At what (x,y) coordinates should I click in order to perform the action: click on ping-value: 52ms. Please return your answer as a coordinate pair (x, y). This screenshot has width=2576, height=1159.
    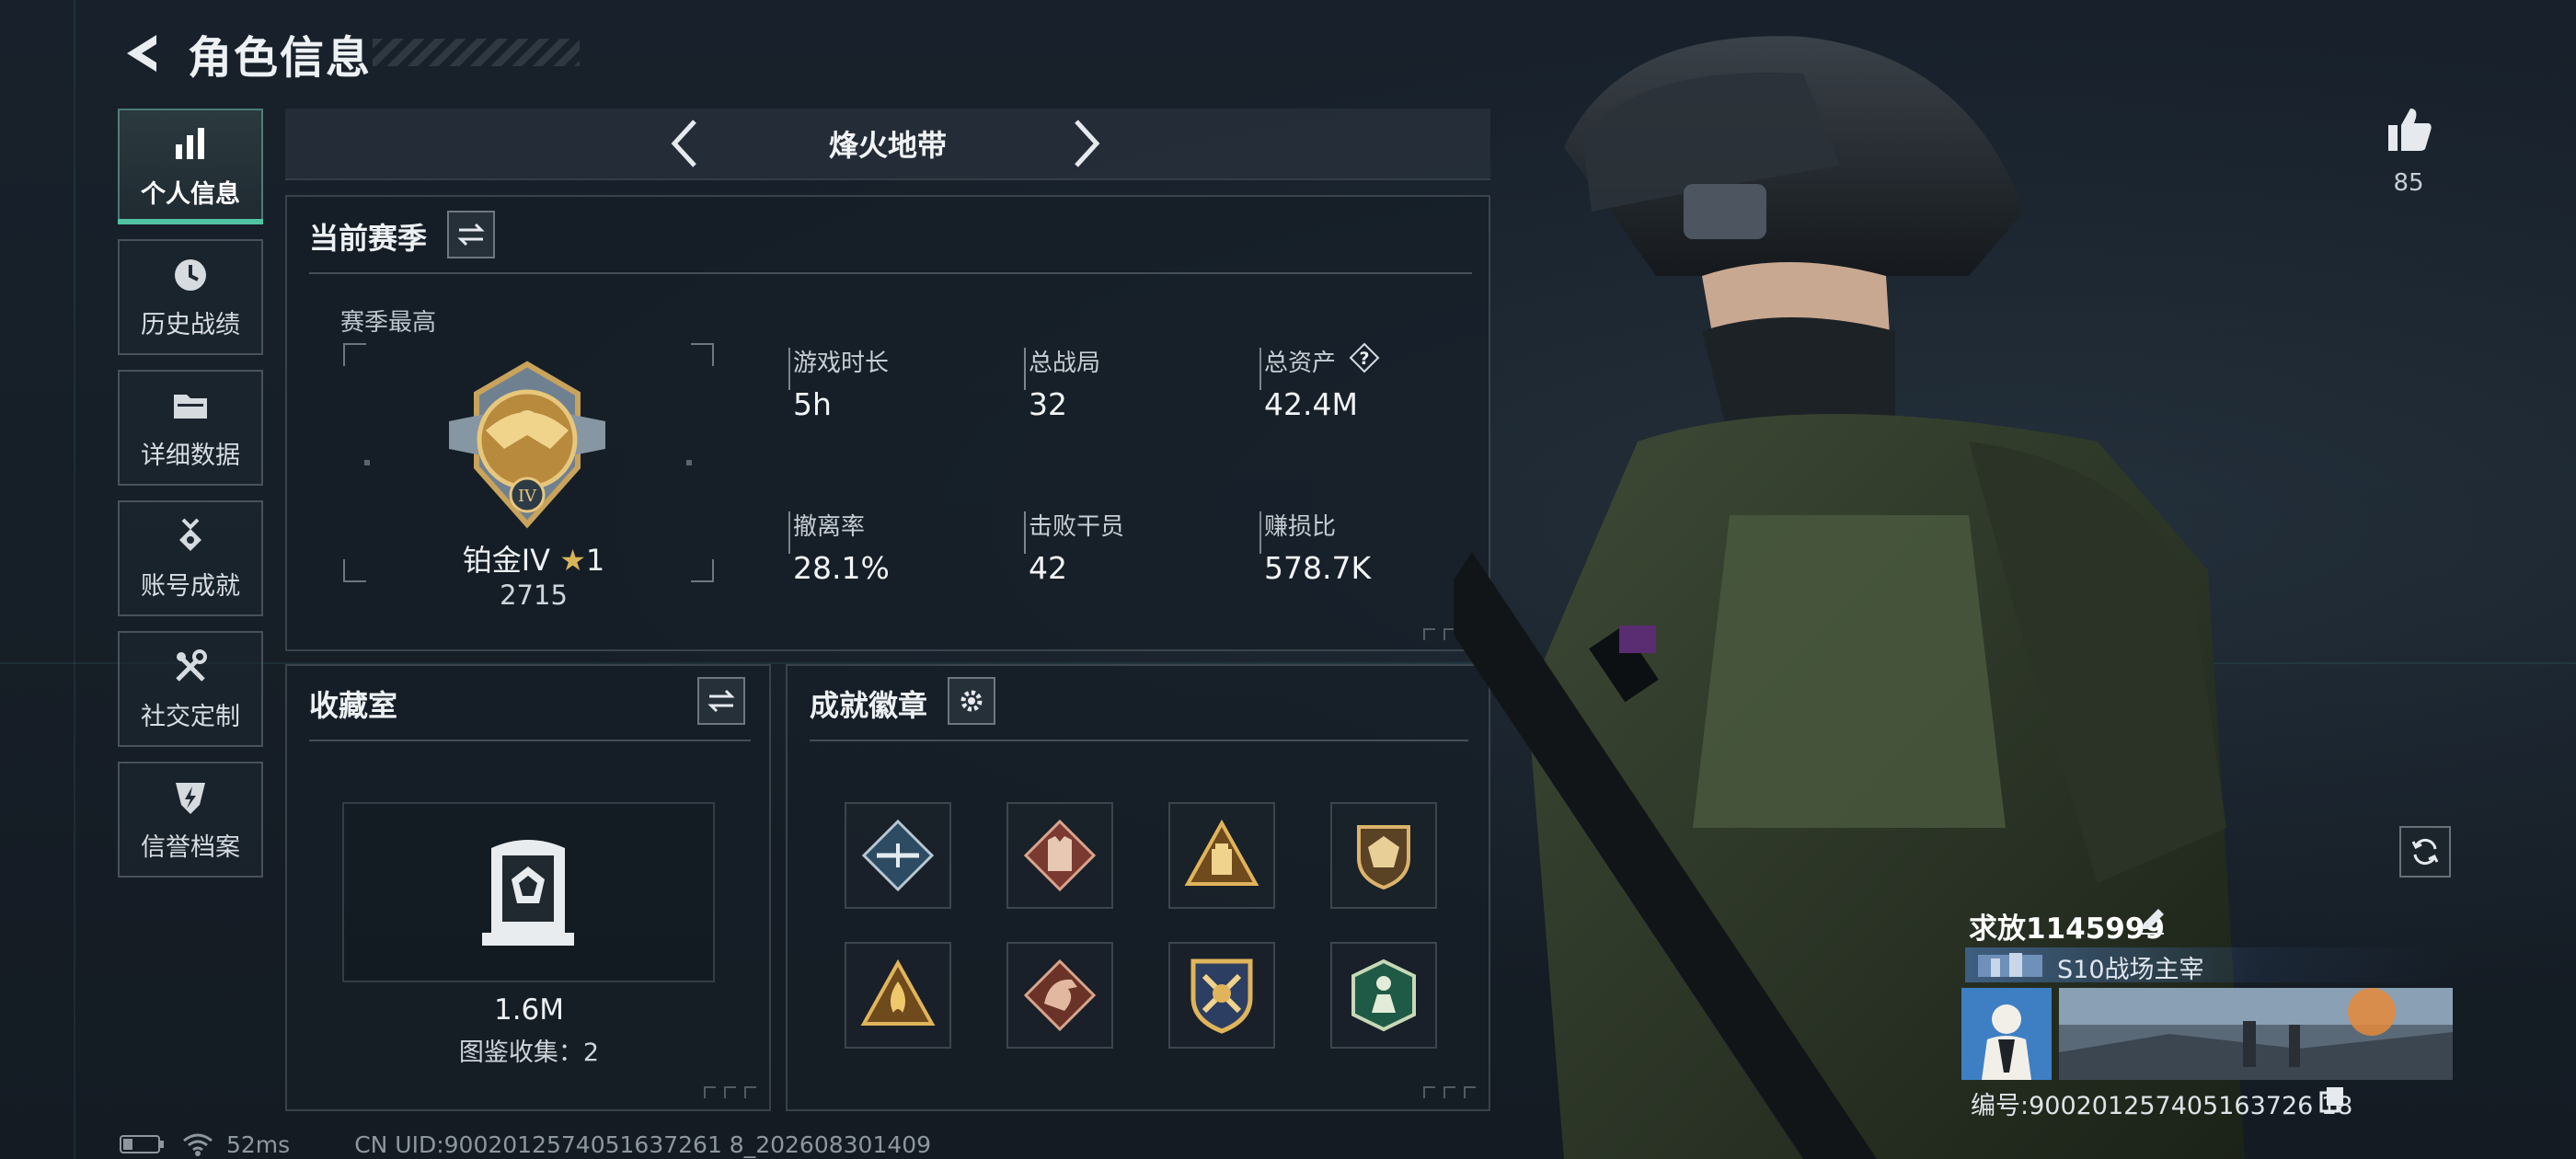
    Looking at the image, I should click on (258, 1144).